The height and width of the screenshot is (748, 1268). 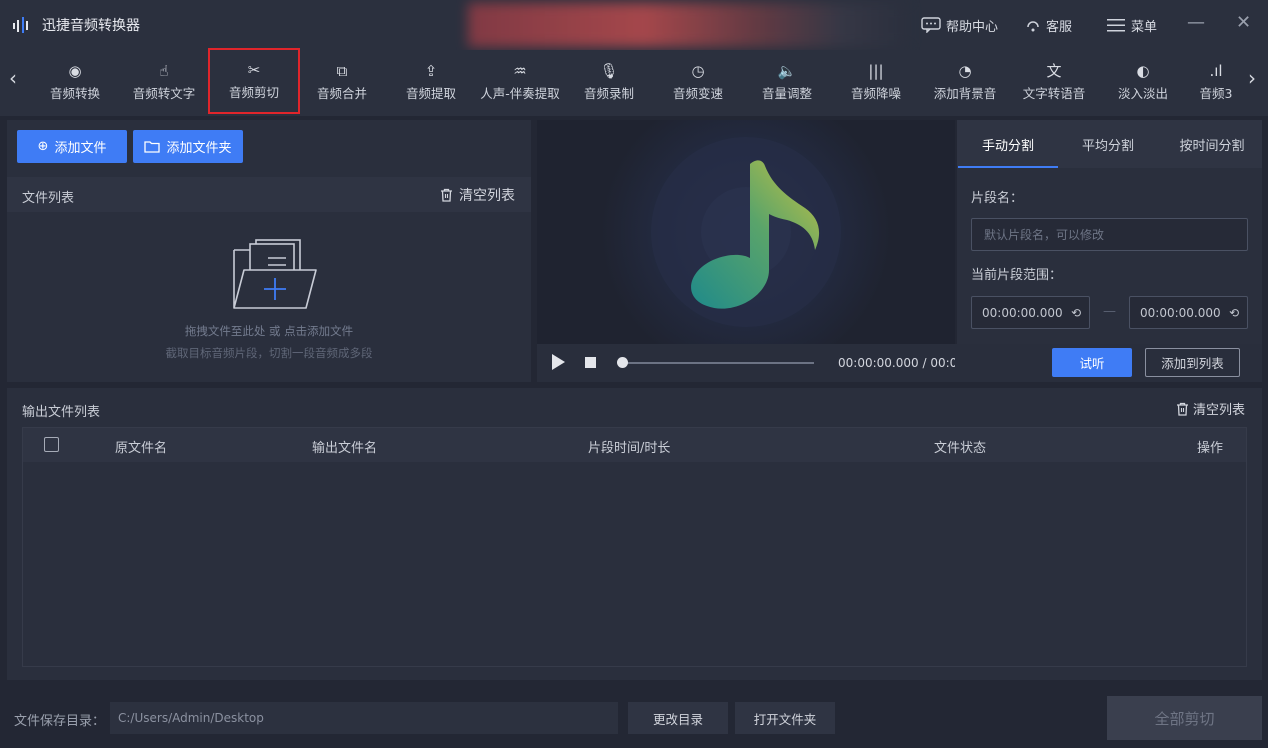 What do you see at coordinates (520, 82) in the screenshot?
I see `tool-vocal-extract: ♒ 人声-伴奏提取` at bounding box center [520, 82].